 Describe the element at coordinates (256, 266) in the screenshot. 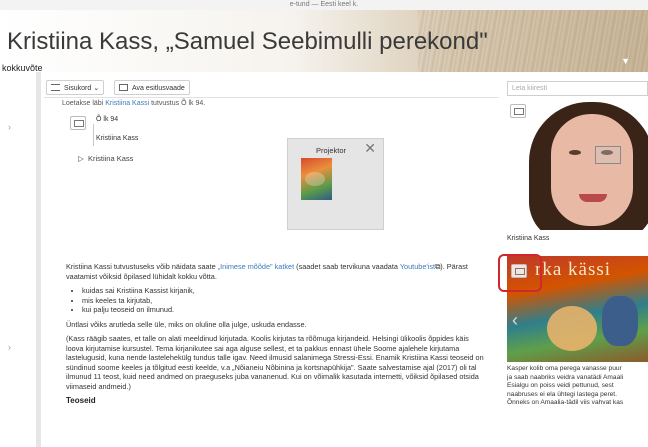

I see `video-link: „Inimese mõõde" katket` at that location.